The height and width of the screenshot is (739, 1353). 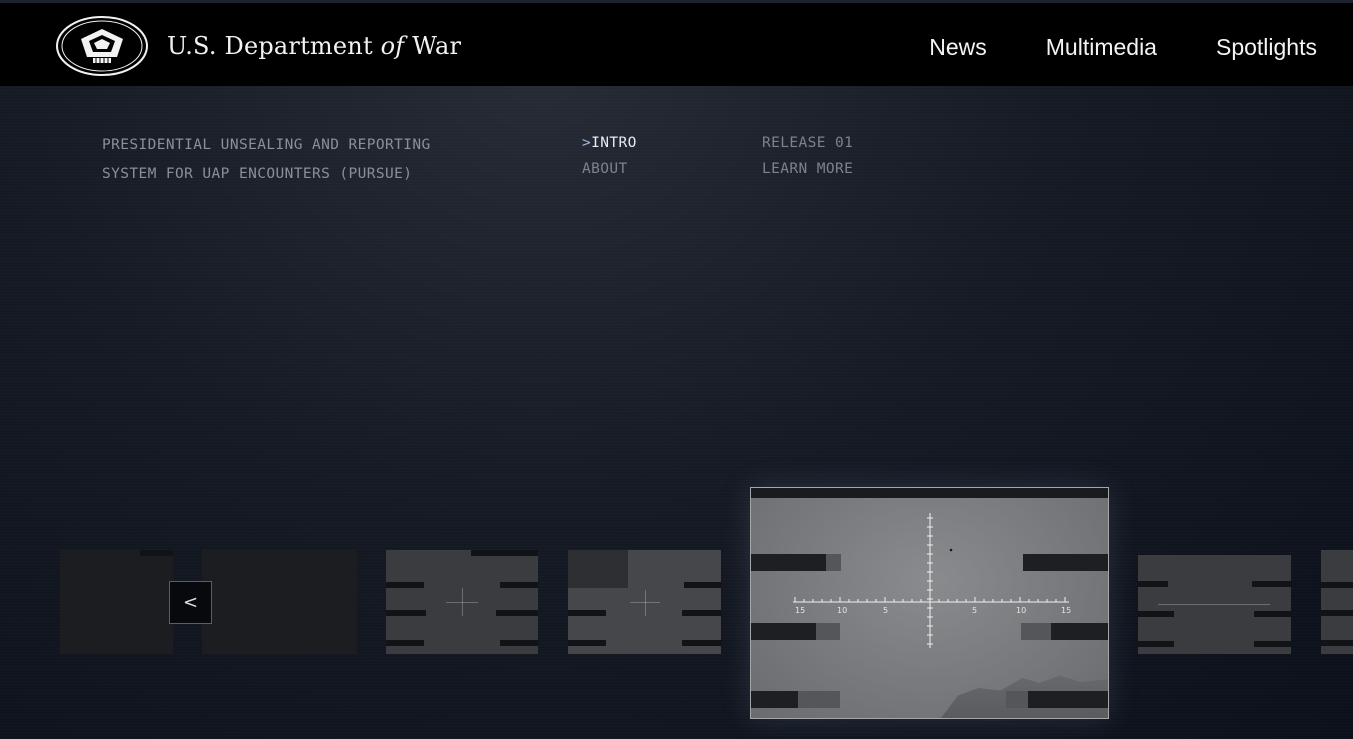 I want to click on uap-target-dot, so click(x=951, y=550).